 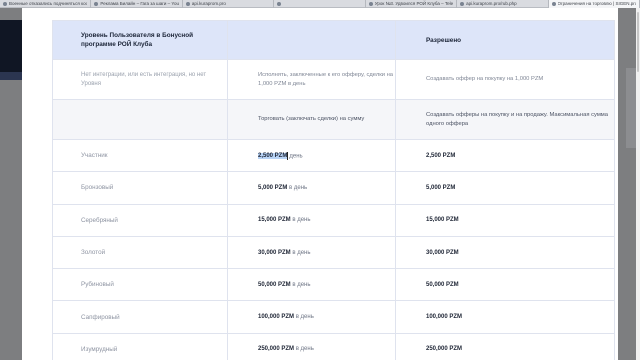 What do you see at coordinates (311, 155) in the screenshot?
I see `level-trade-limit: 2,500 PZM день` at bounding box center [311, 155].